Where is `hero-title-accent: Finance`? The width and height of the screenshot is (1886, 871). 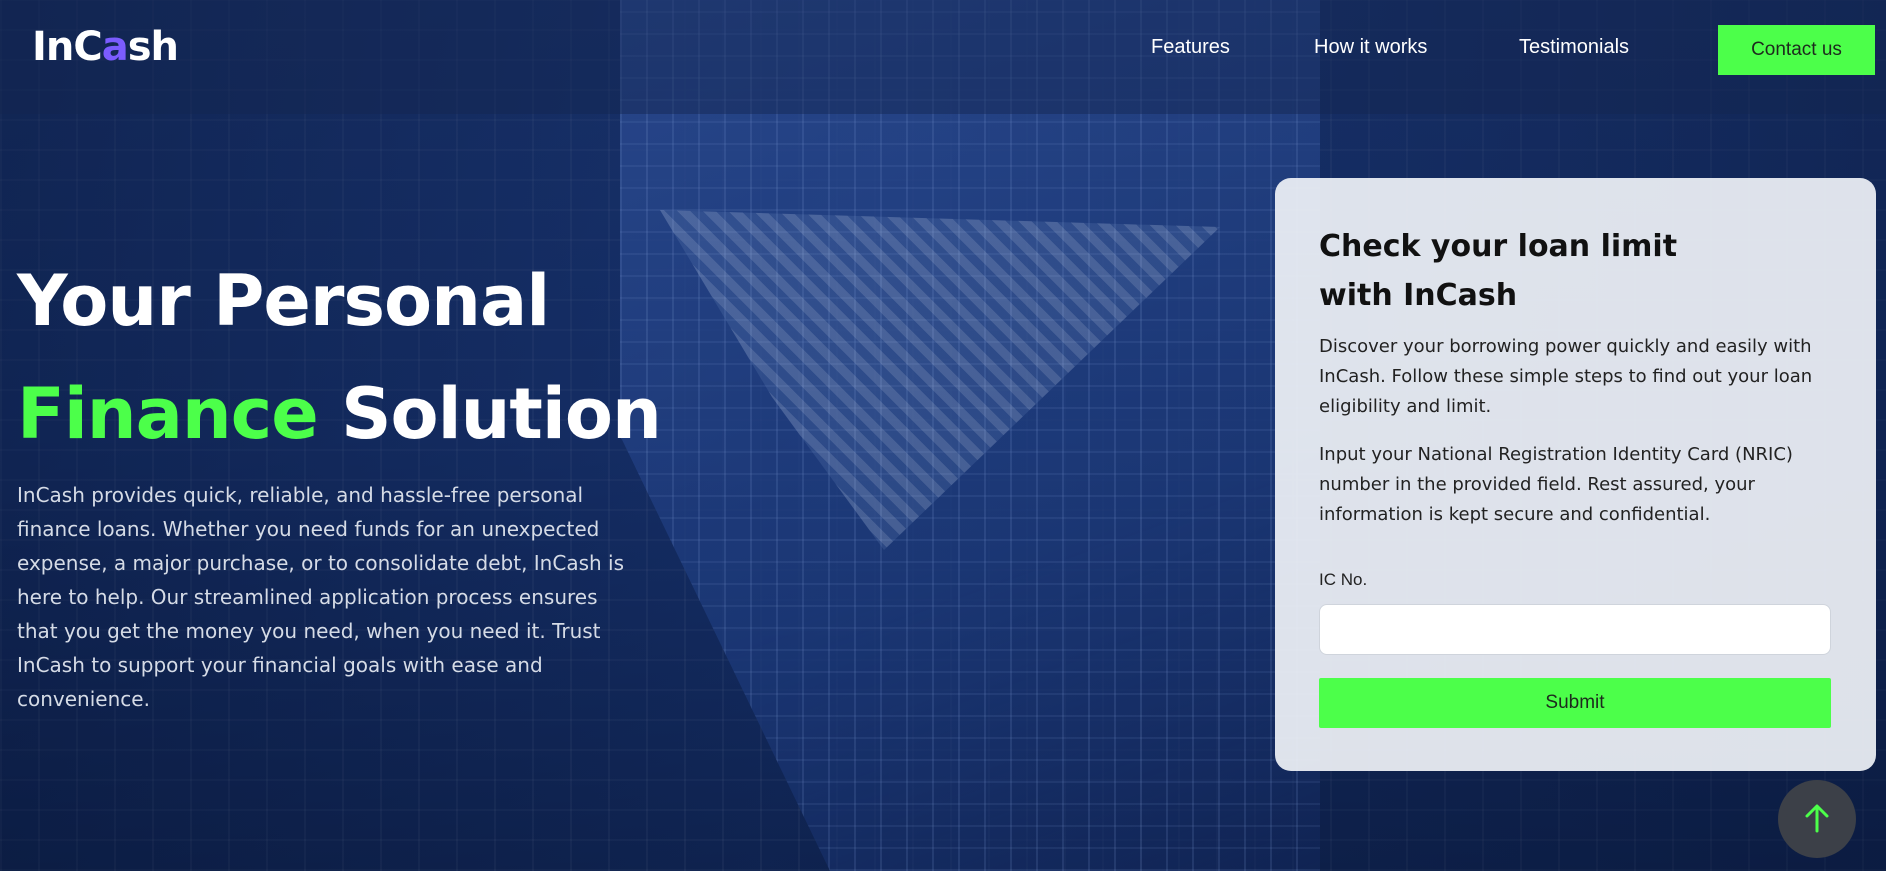
hero-title-accent: Finance is located at coordinates (168, 414).